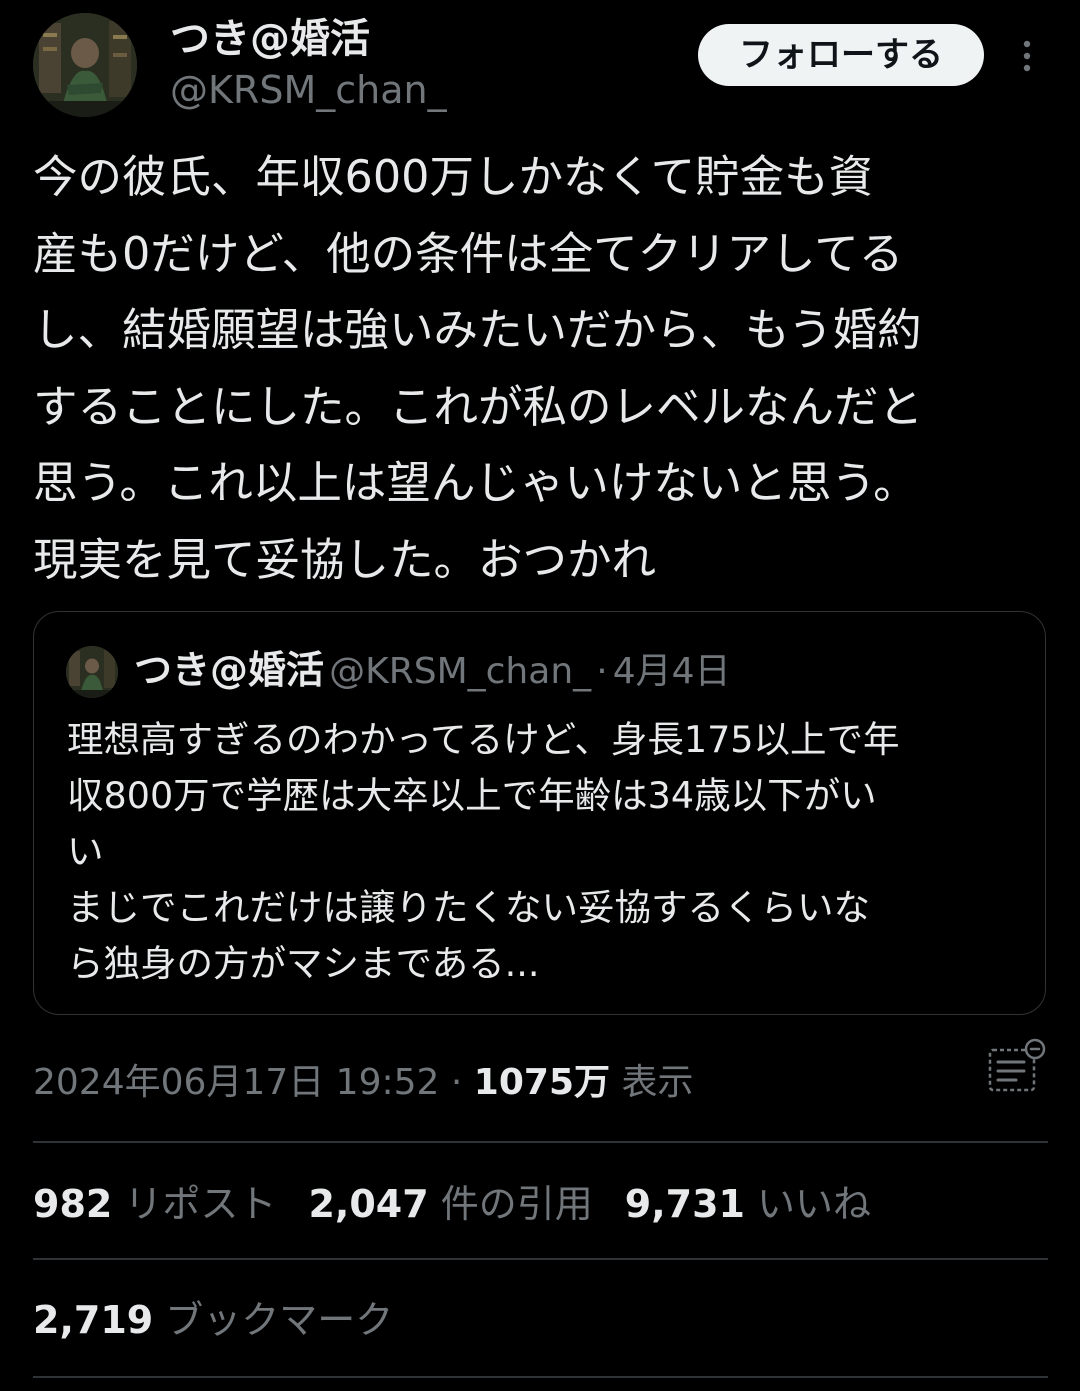 The width and height of the screenshot is (1080, 1391). Describe the element at coordinates (73, 1204) in the screenshot. I see `reposts-count: 982` at that location.